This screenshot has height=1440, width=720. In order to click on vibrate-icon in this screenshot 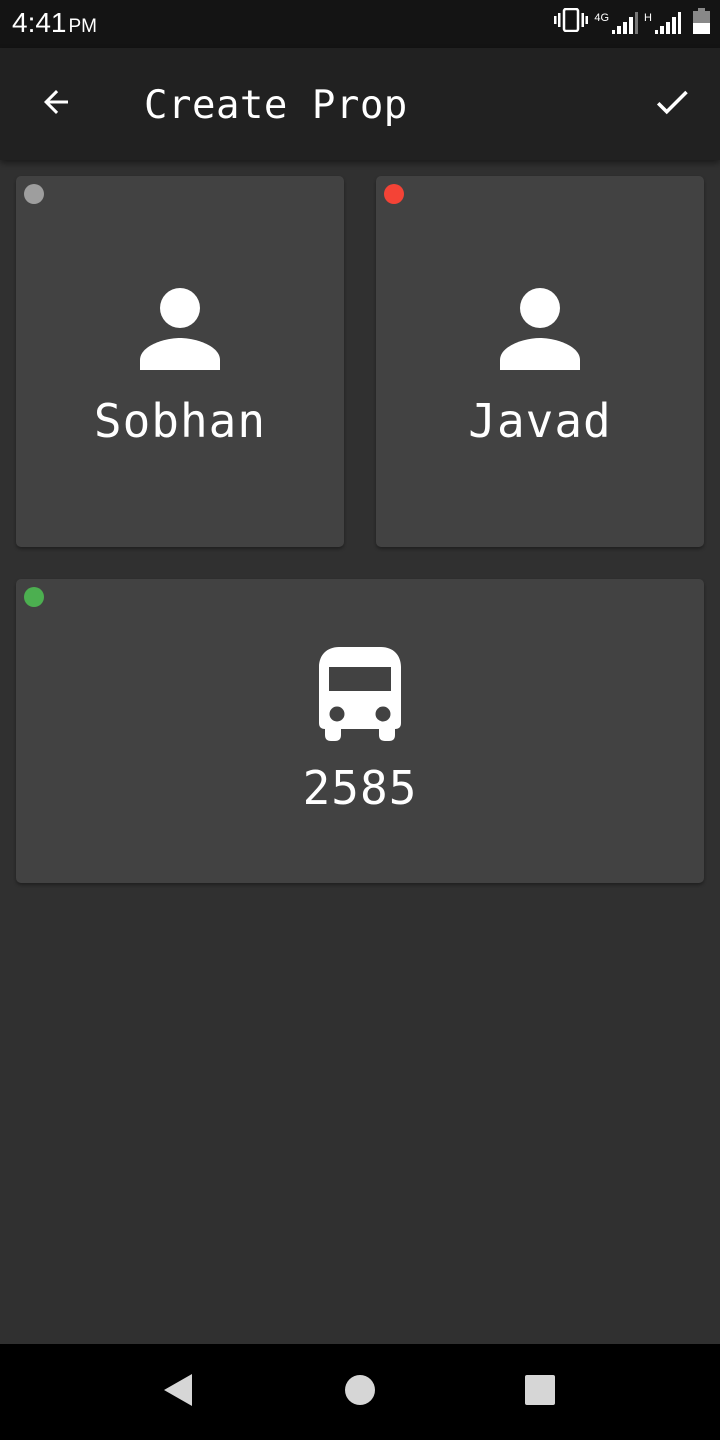, I will do `click(571, 21)`.